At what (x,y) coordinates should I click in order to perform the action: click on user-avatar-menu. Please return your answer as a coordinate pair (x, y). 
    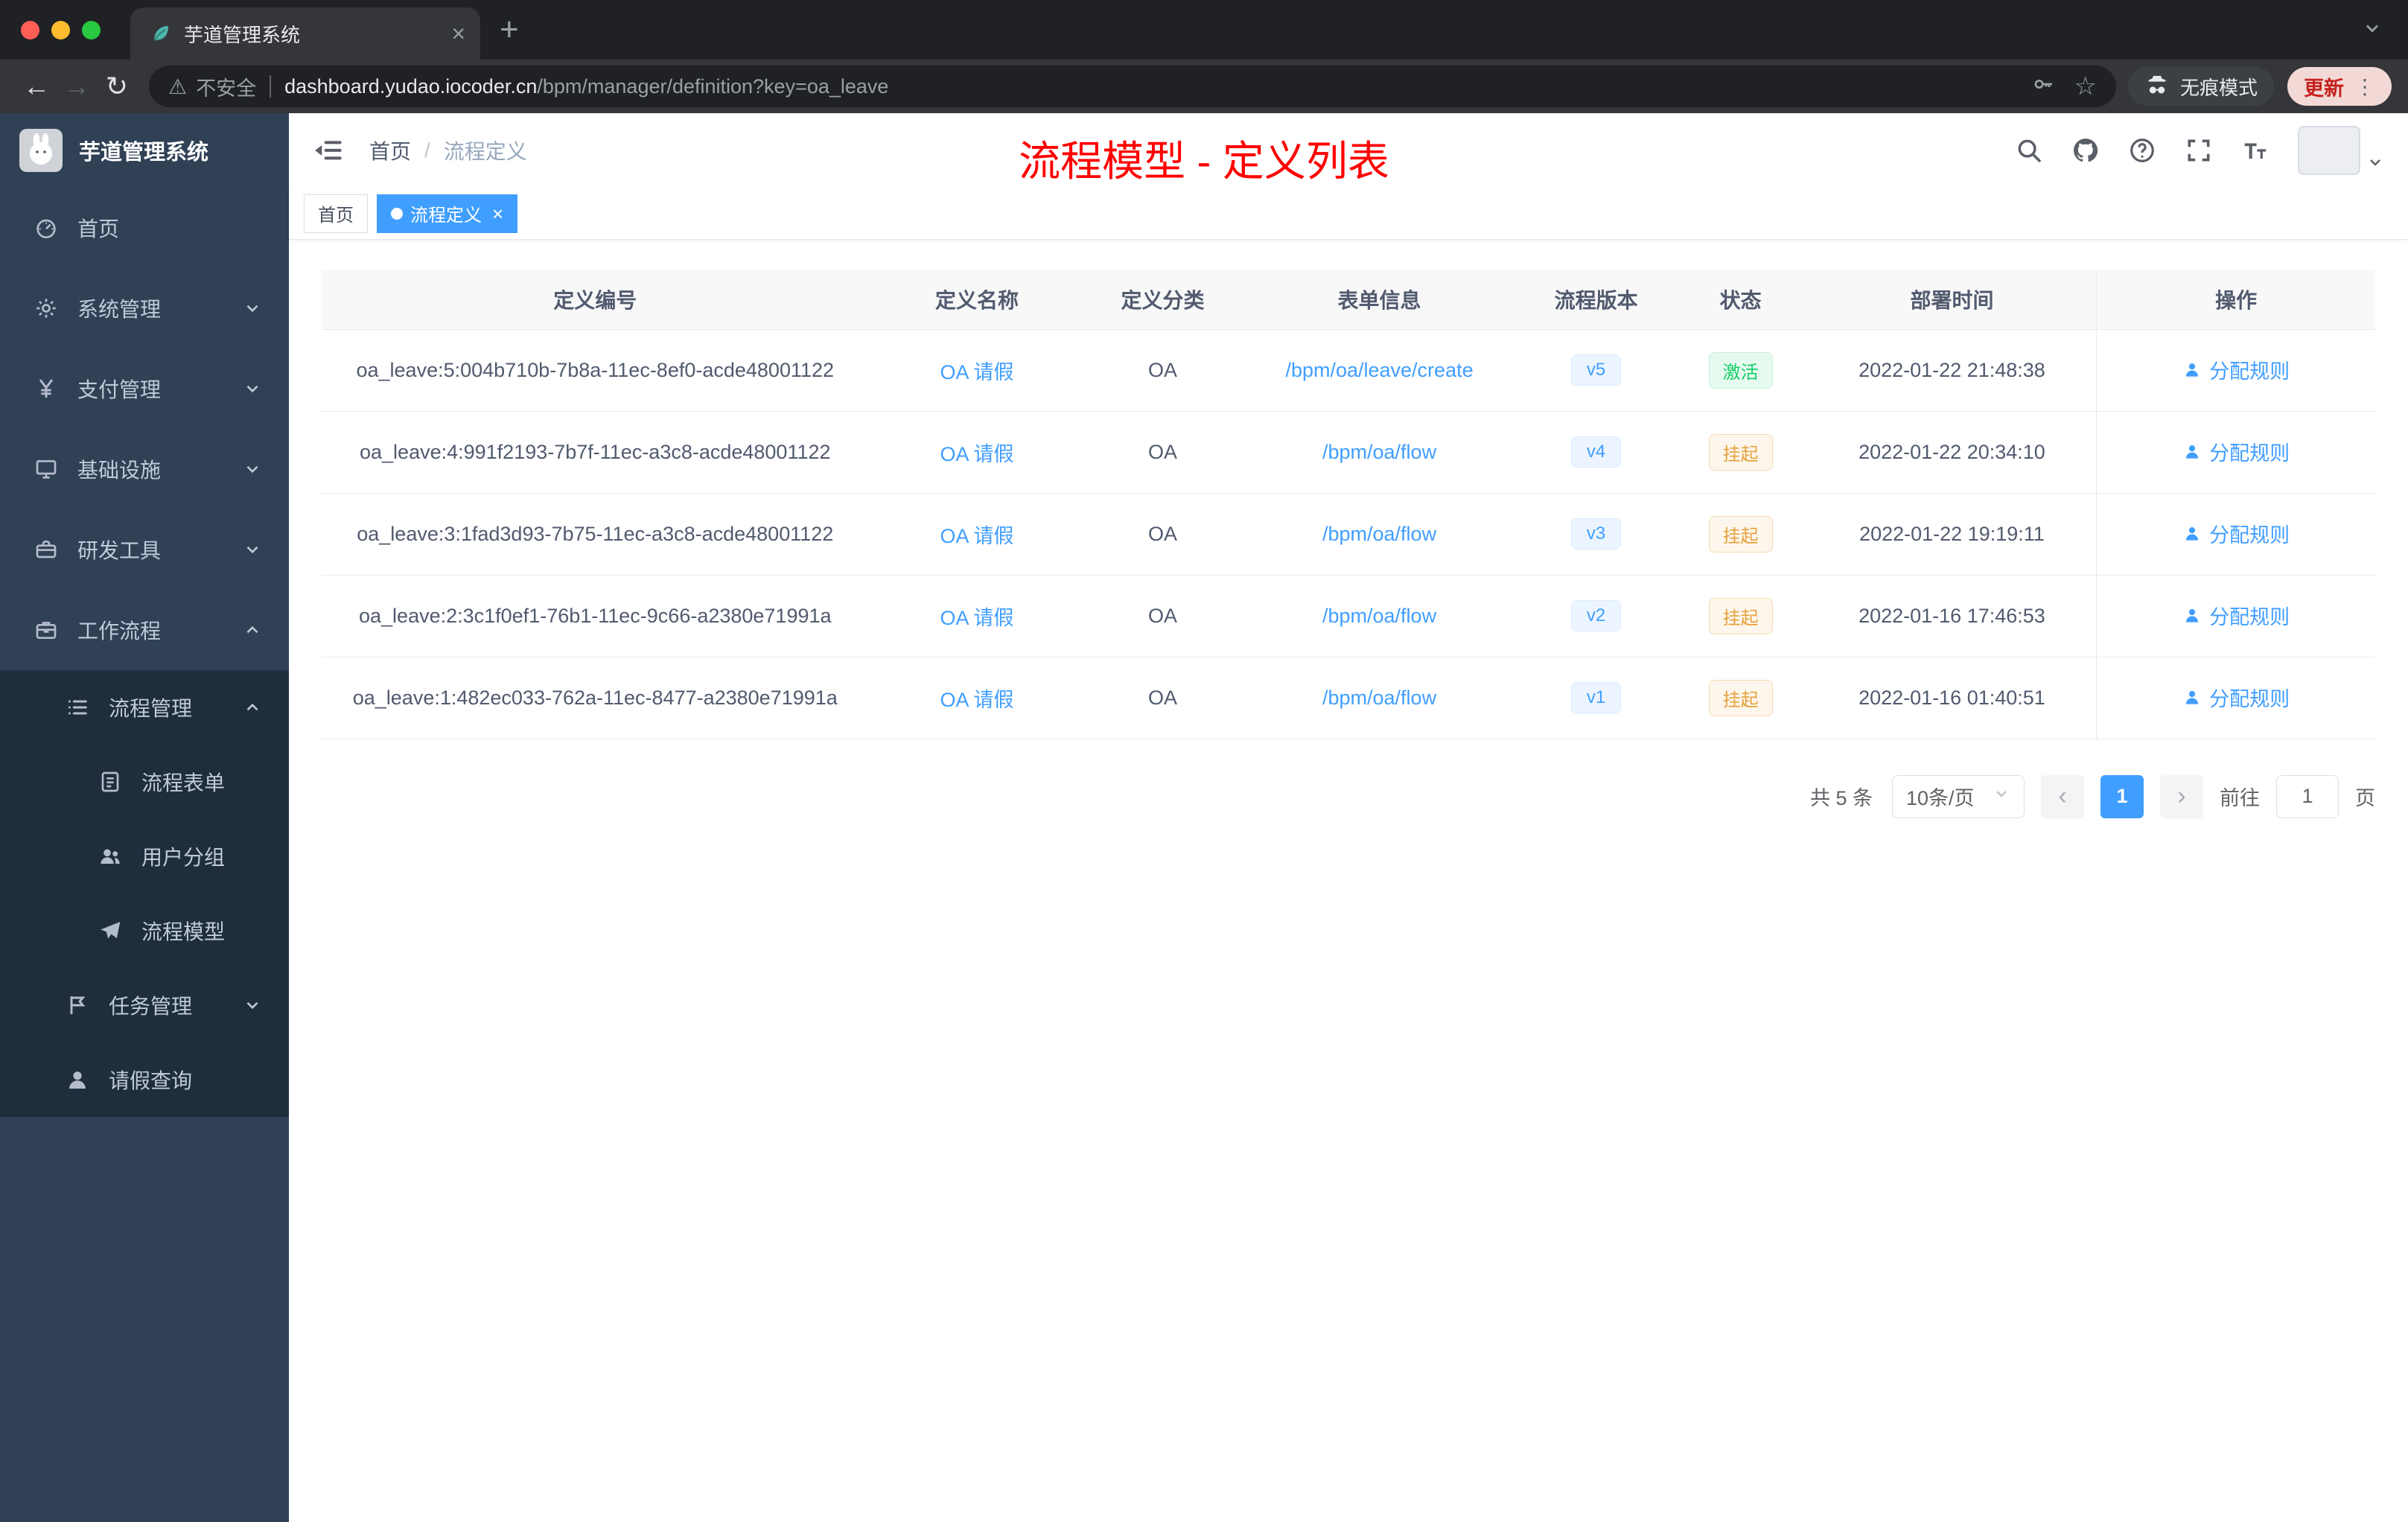
    Looking at the image, I should click on (2341, 150).